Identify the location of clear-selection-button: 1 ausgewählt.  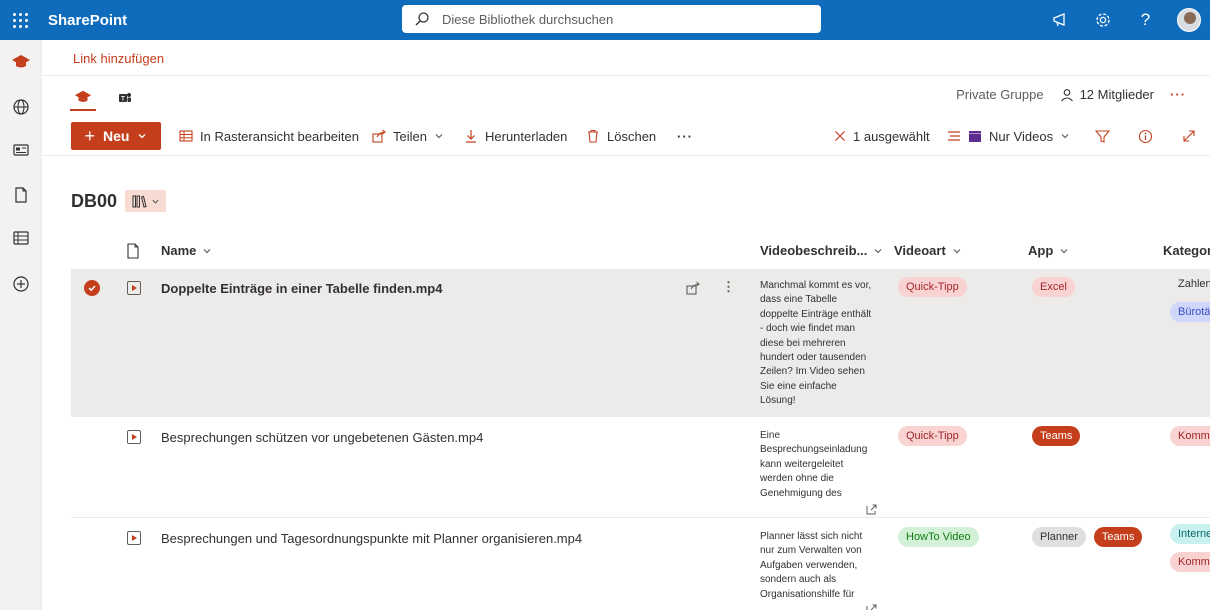
(882, 136).